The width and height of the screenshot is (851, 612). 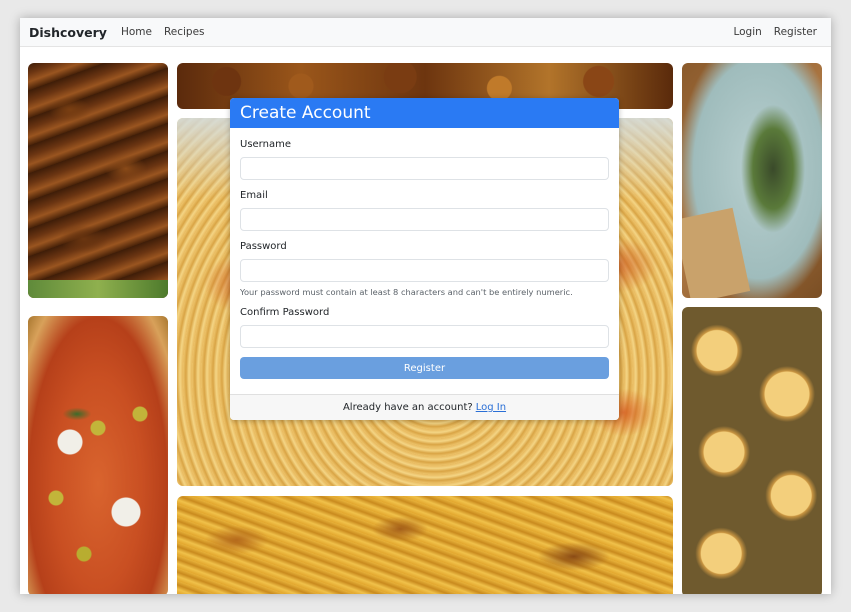 I want to click on confirm-password-input, so click(x=424, y=336).